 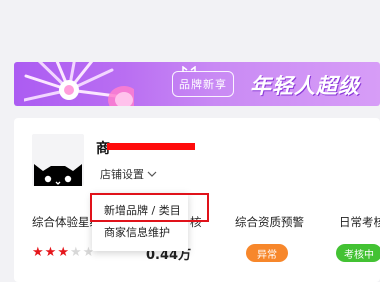 What do you see at coordinates (267, 253) in the screenshot?
I see `warning-status-badge: 异常` at bounding box center [267, 253].